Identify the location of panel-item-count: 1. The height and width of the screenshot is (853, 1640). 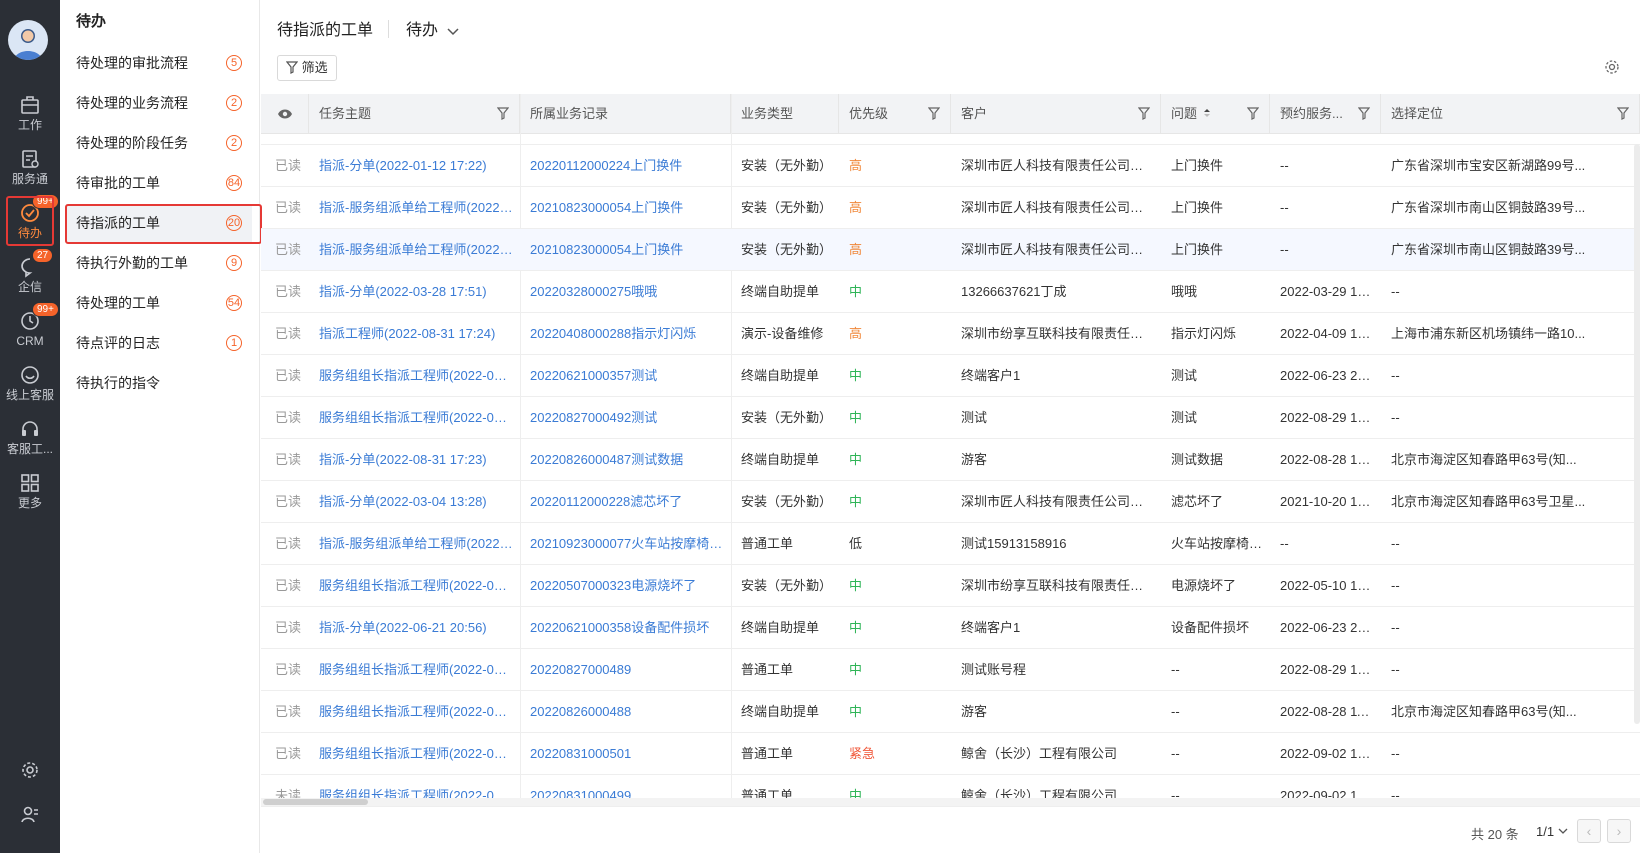
(234, 343).